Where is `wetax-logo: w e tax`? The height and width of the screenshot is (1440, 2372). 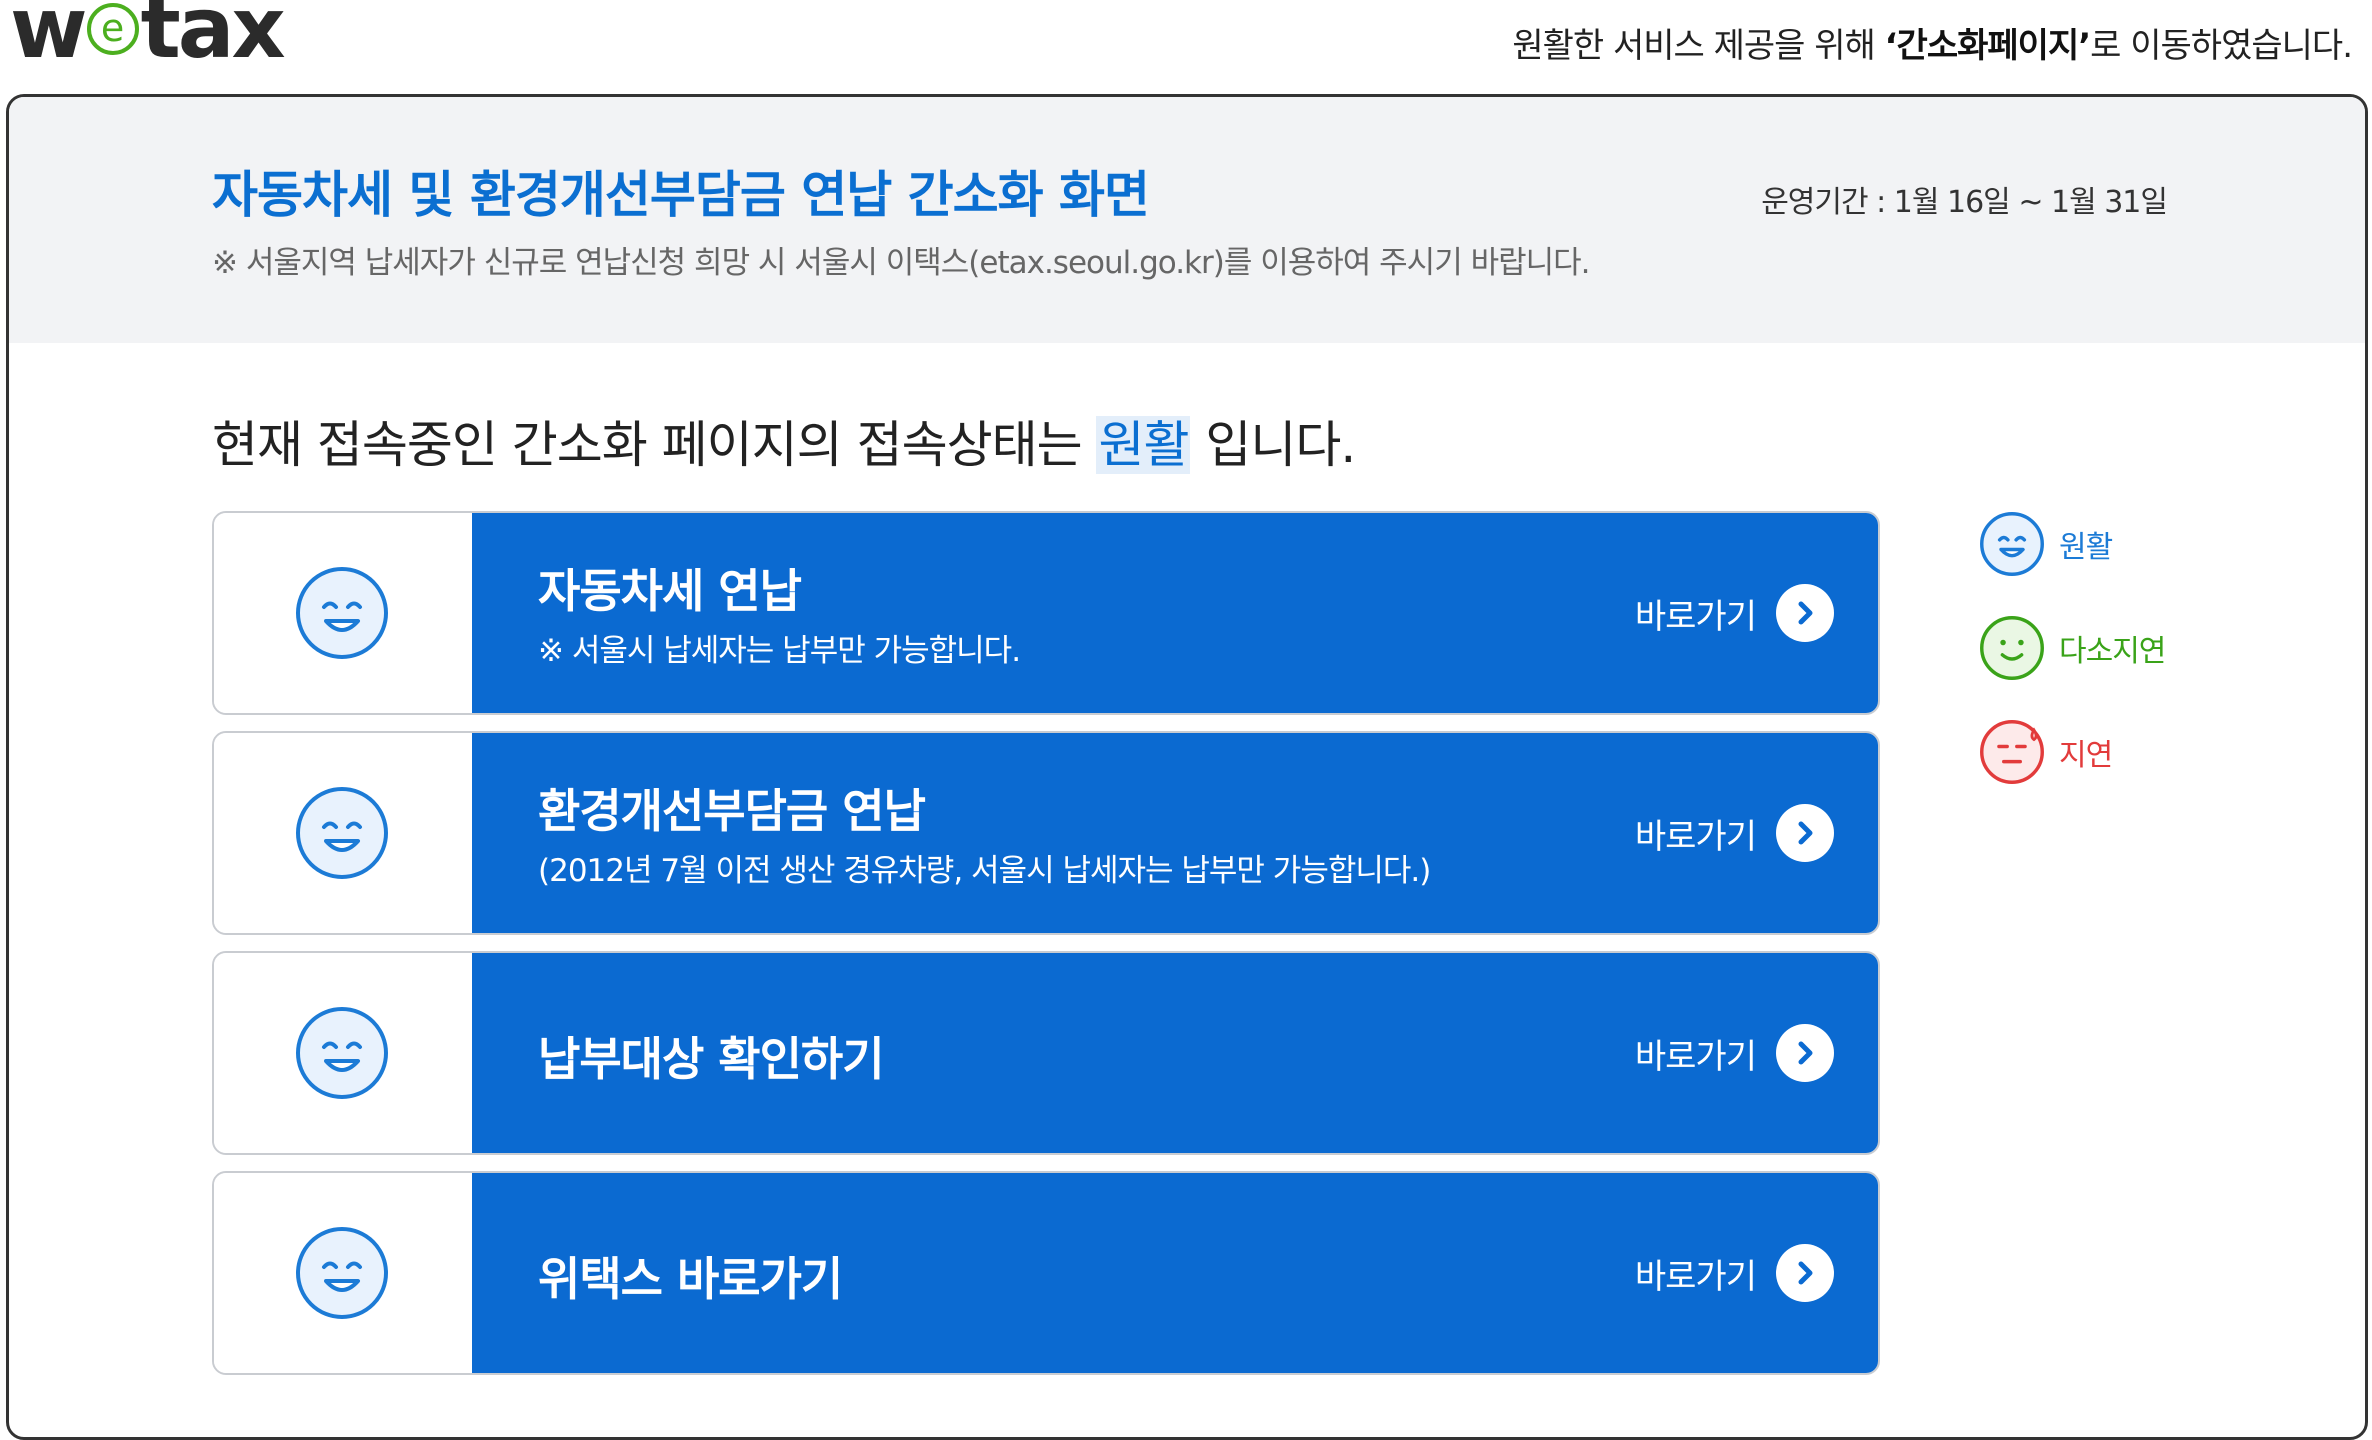
wetax-logo: w e tax is located at coordinates (148, 35).